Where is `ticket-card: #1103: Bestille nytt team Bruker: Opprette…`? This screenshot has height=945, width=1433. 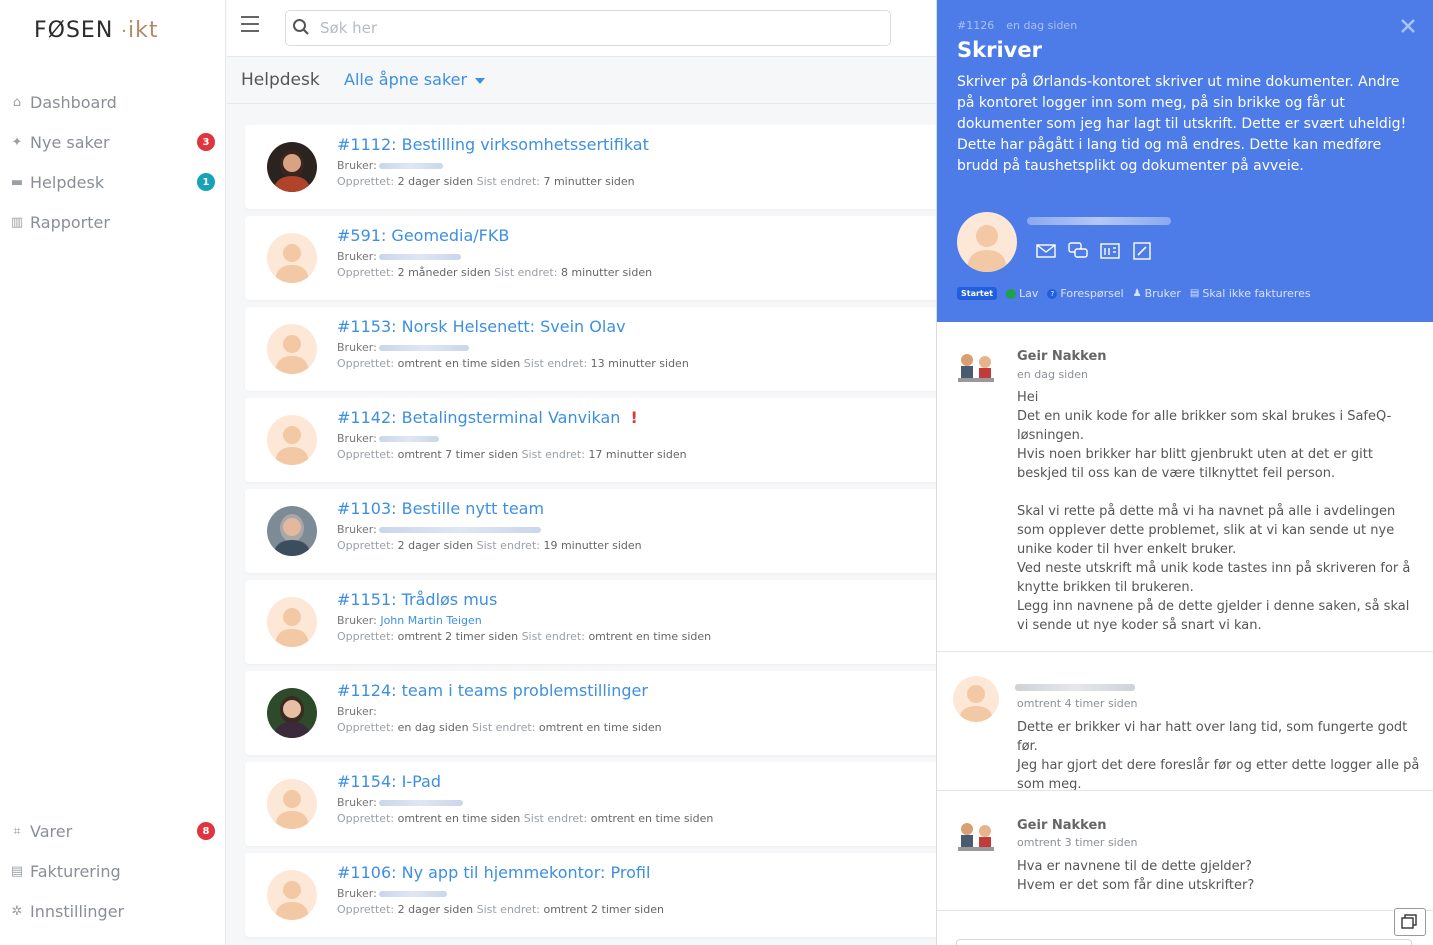 ticket-card: #1103: Bestille nytt team Bruker: Opprette… is located at coordinates (590, 531).